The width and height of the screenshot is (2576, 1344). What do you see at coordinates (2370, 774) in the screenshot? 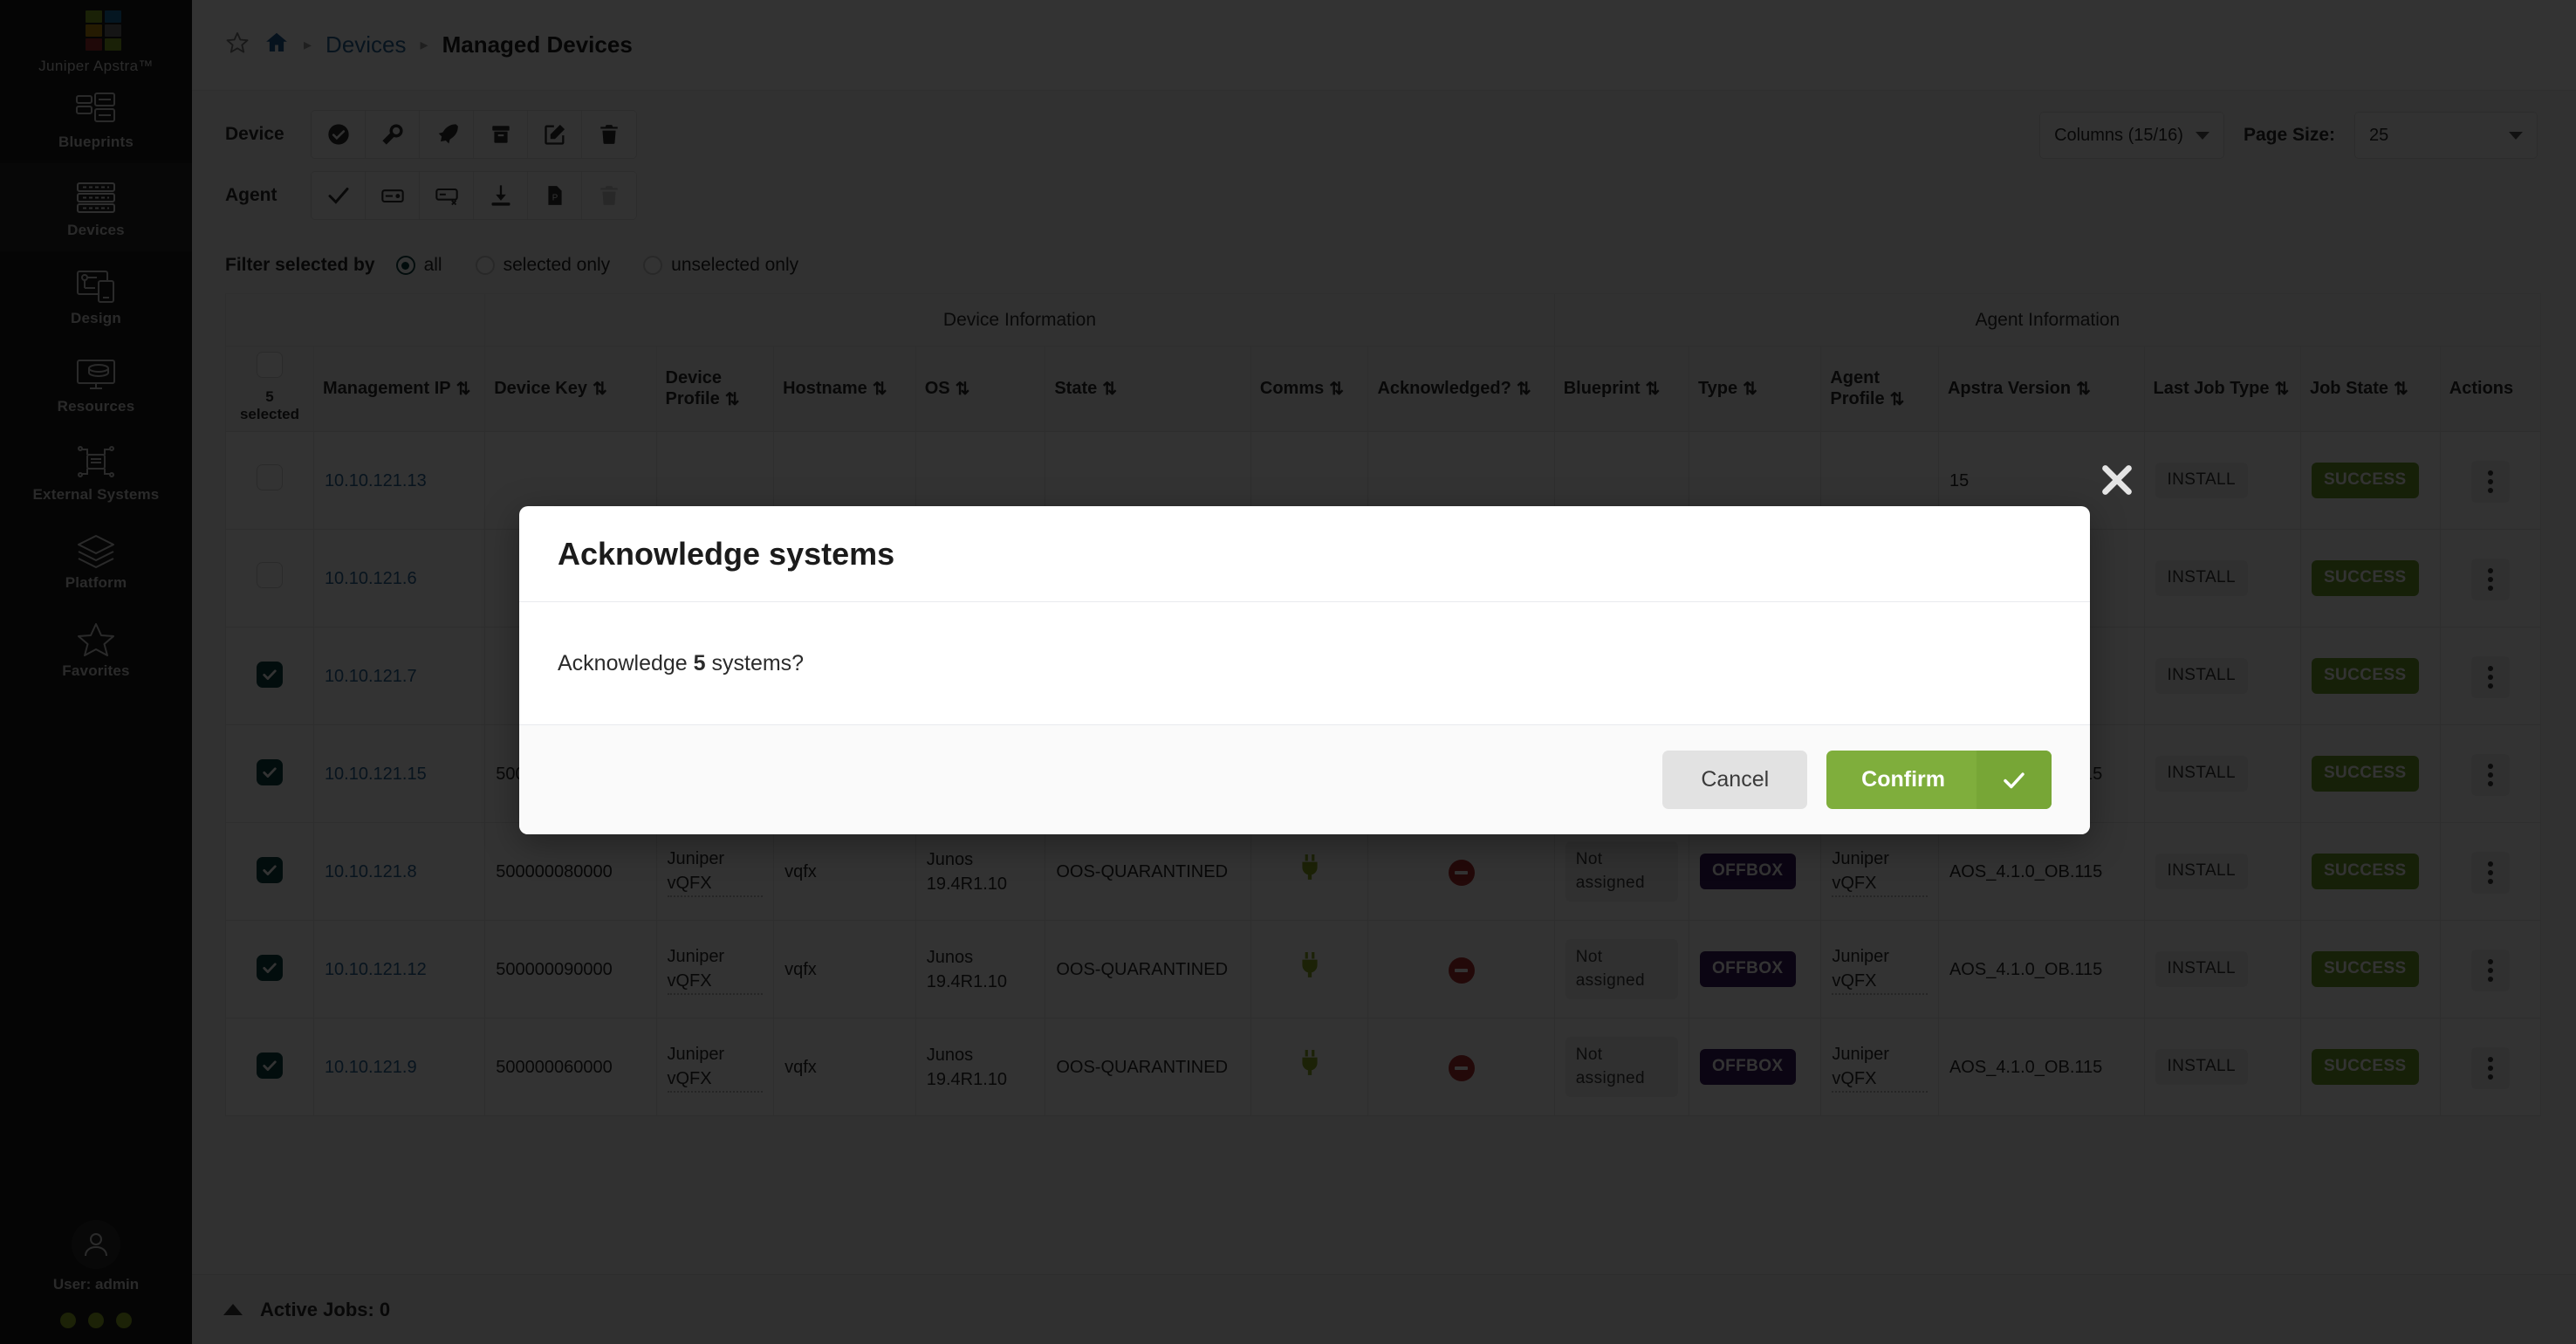
I see `job-state-cell: SUCCESS` at bounding box center [2370, 774].